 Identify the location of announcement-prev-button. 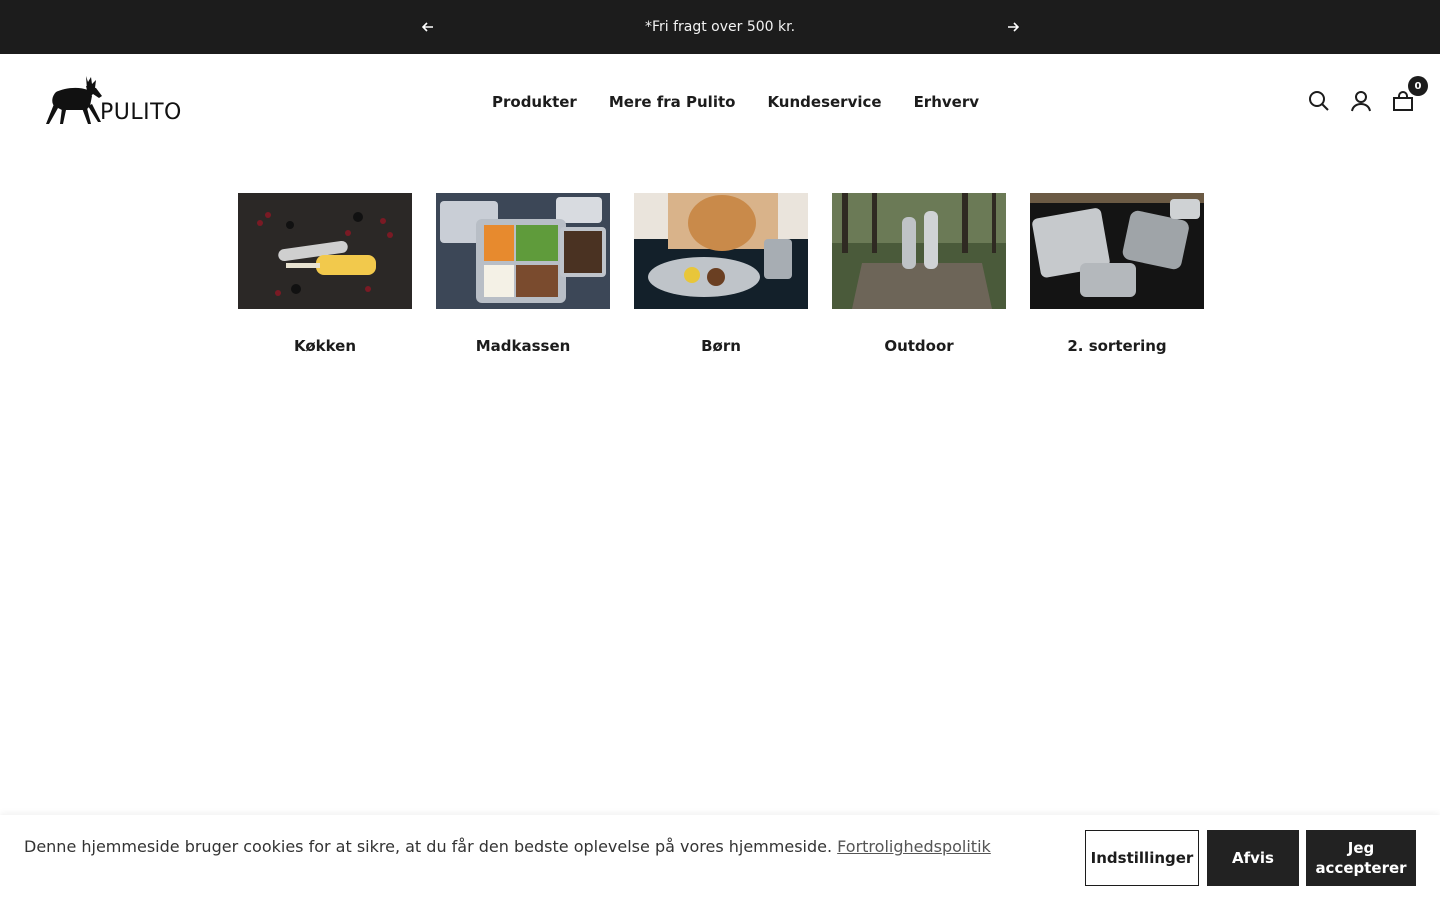
(428, 27).